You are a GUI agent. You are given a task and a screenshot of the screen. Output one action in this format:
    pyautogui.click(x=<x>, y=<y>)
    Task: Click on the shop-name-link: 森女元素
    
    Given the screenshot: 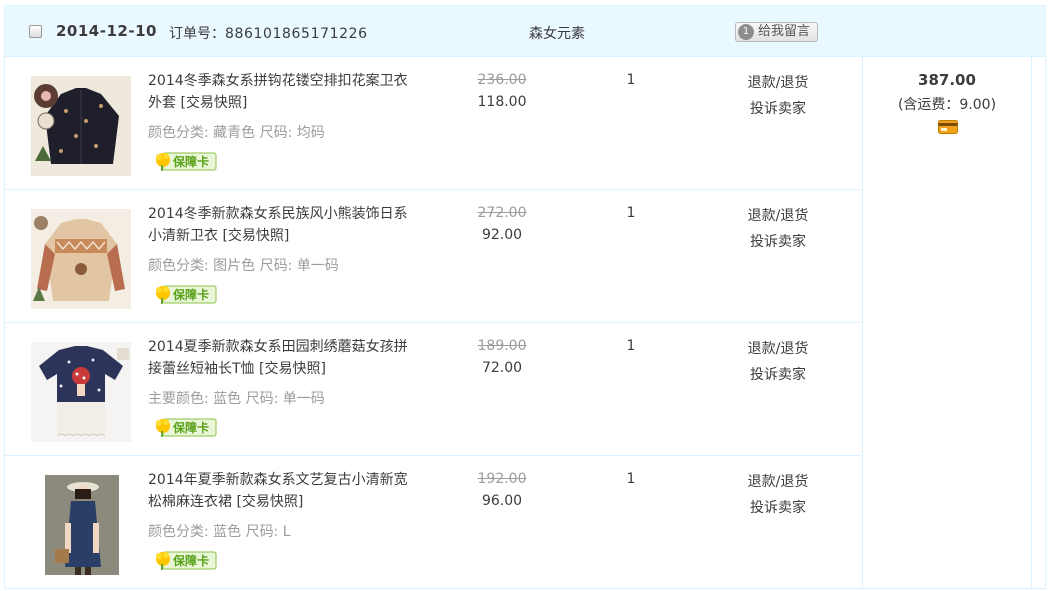 What is the action you would take?
    pyautogui.click(x=557, y=33)
    